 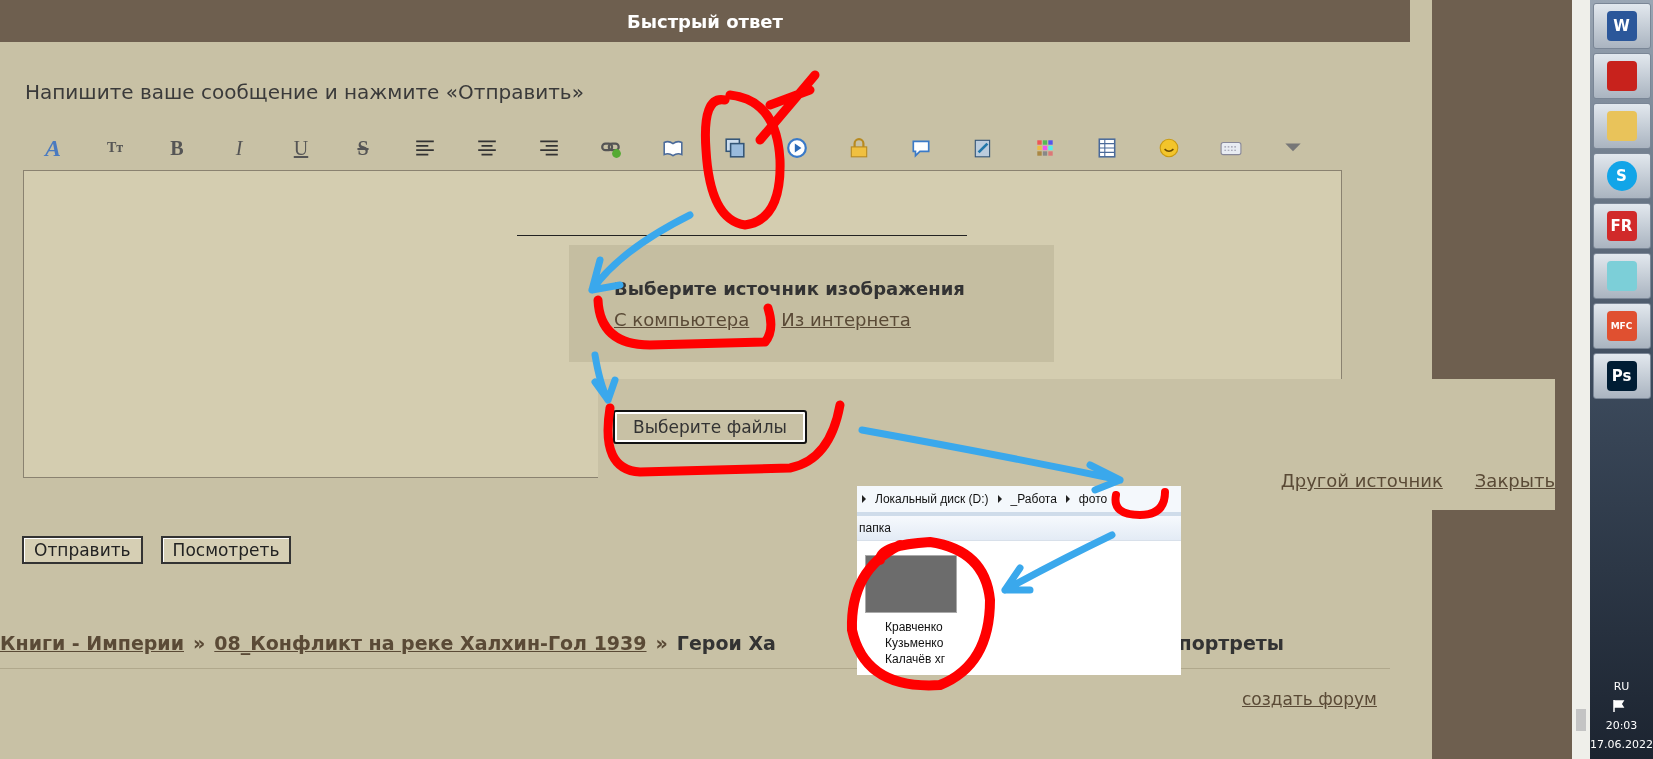 What do you see at coordinates (846, 319) in the screenshot?
I see `source-link: Из интернета` at bounding box center [846, 319].